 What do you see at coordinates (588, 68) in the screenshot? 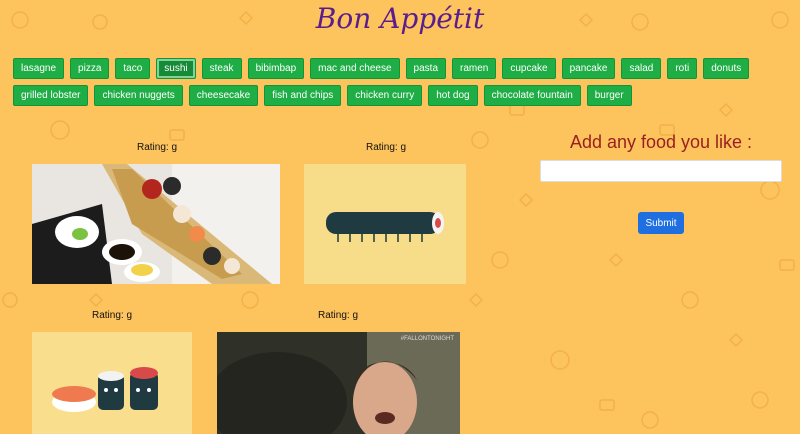
I see `food-button-pancake: pancake` at bounding box center [588, 68].